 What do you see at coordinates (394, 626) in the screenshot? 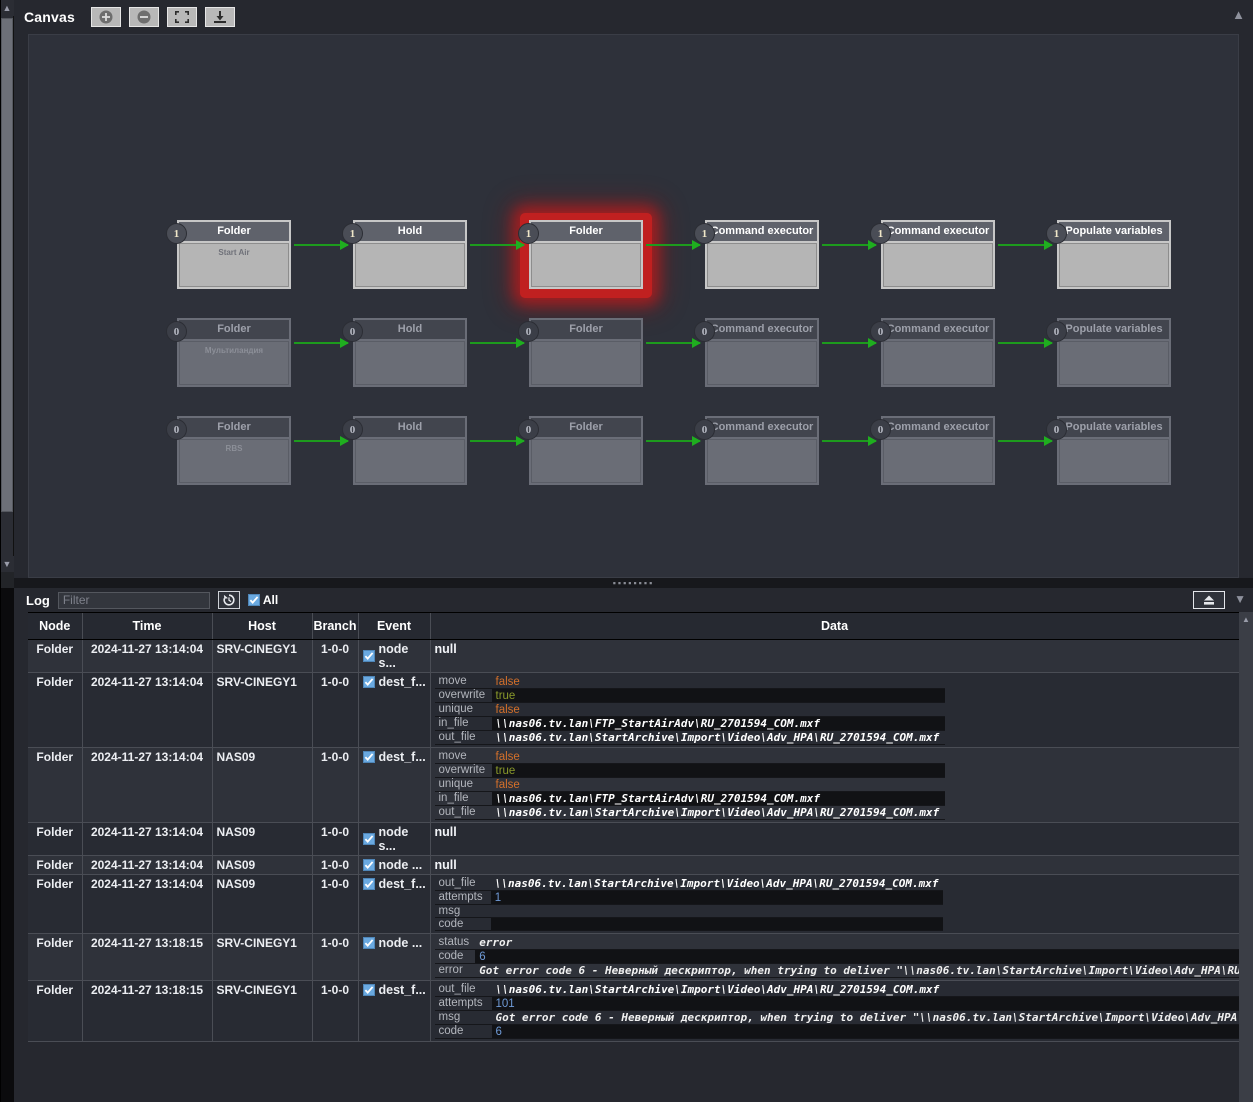
I see `column-header-event: Event` at bounding box center [394, 626].